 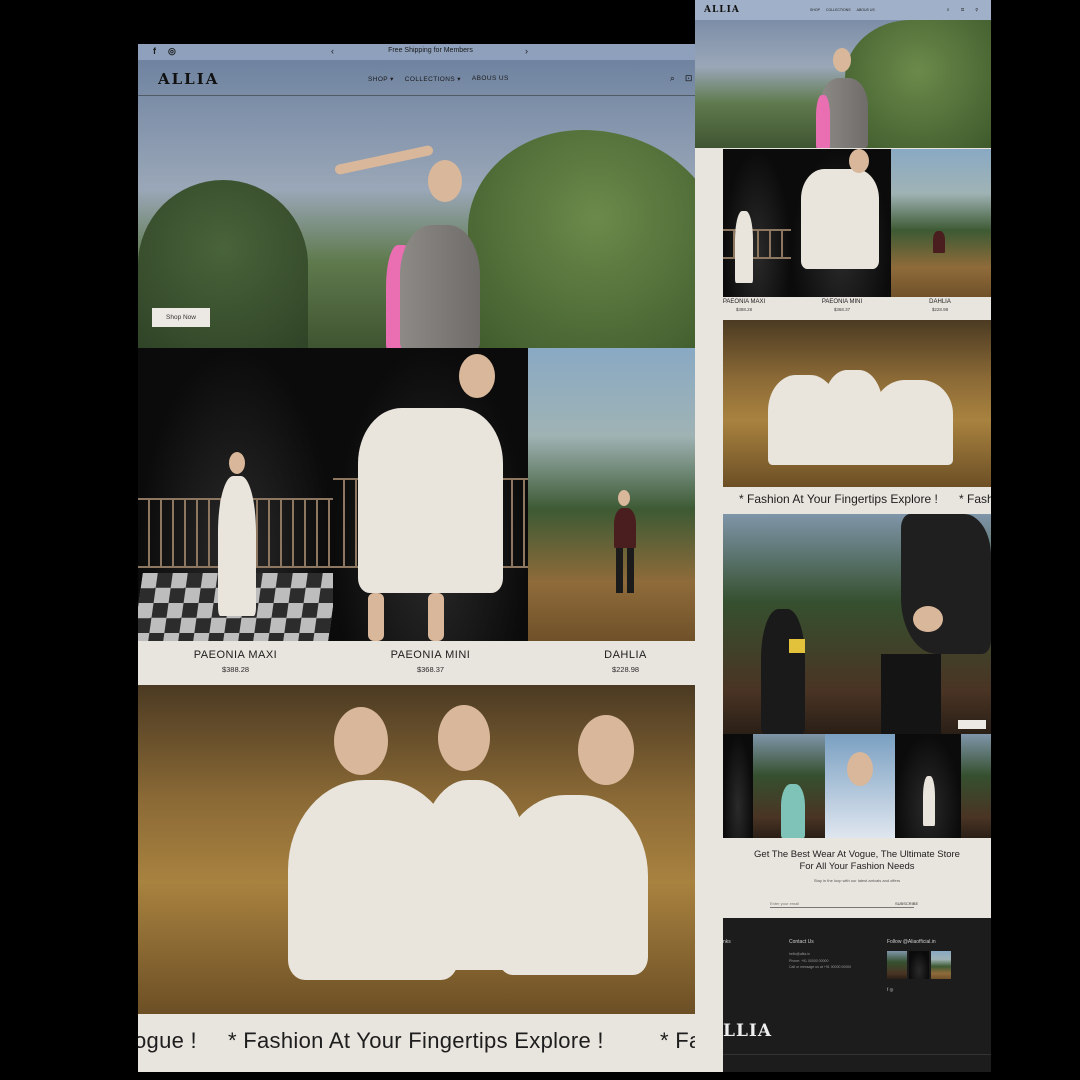 I want to click on footer-links-heading: nks, so click(x=727, y=942).